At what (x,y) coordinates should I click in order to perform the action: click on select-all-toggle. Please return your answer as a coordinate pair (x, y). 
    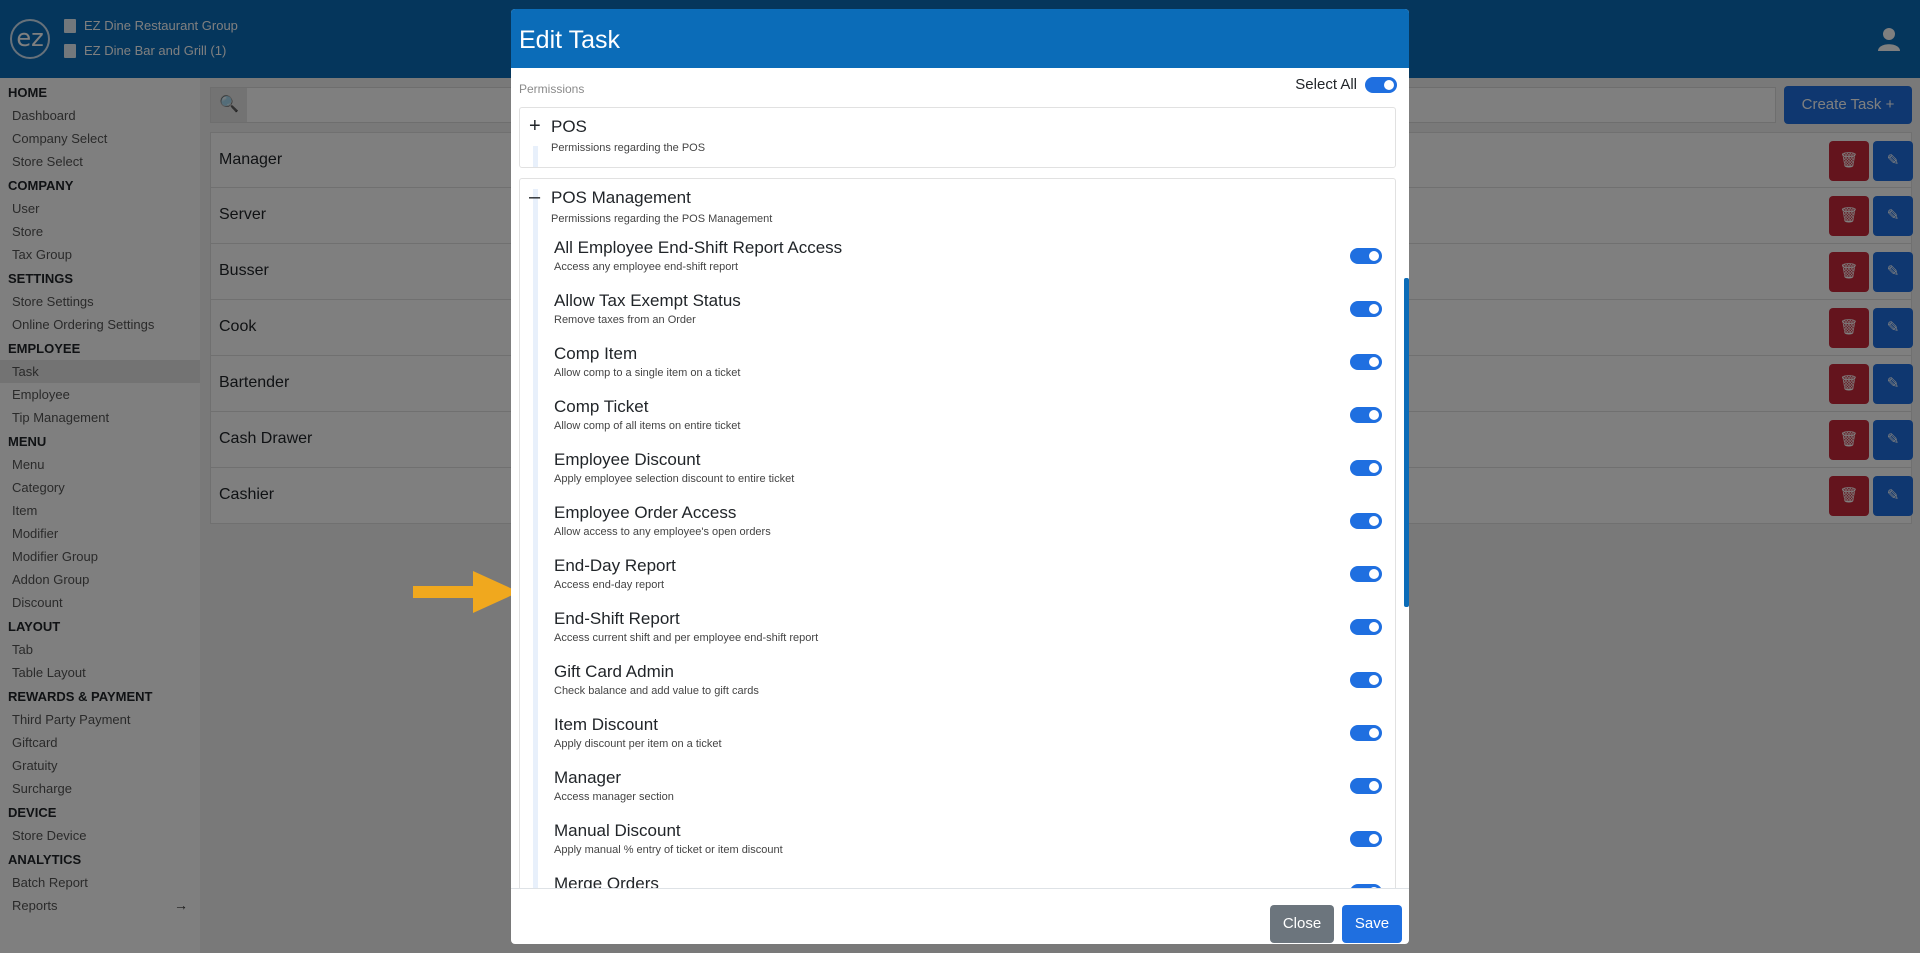
    Looking at the image, I should click on (1381, 84).